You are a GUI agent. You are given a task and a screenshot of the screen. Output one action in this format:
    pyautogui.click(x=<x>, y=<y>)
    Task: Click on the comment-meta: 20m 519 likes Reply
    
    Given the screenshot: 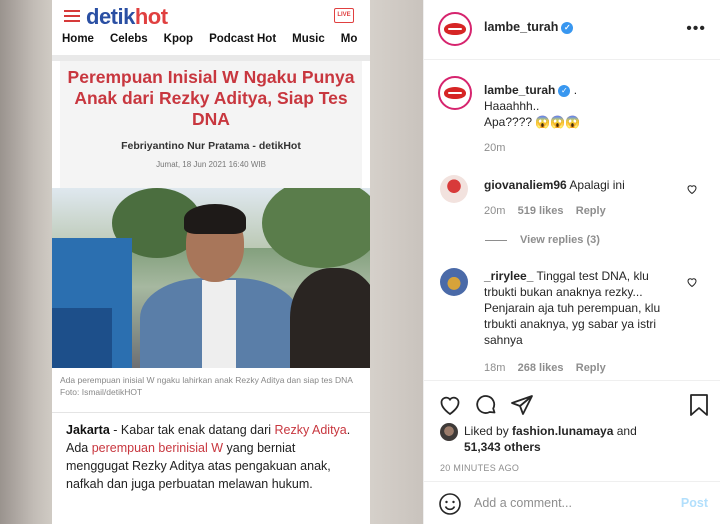 What is the action you would take?
    pyautogui.click(x=545, y=211)
    